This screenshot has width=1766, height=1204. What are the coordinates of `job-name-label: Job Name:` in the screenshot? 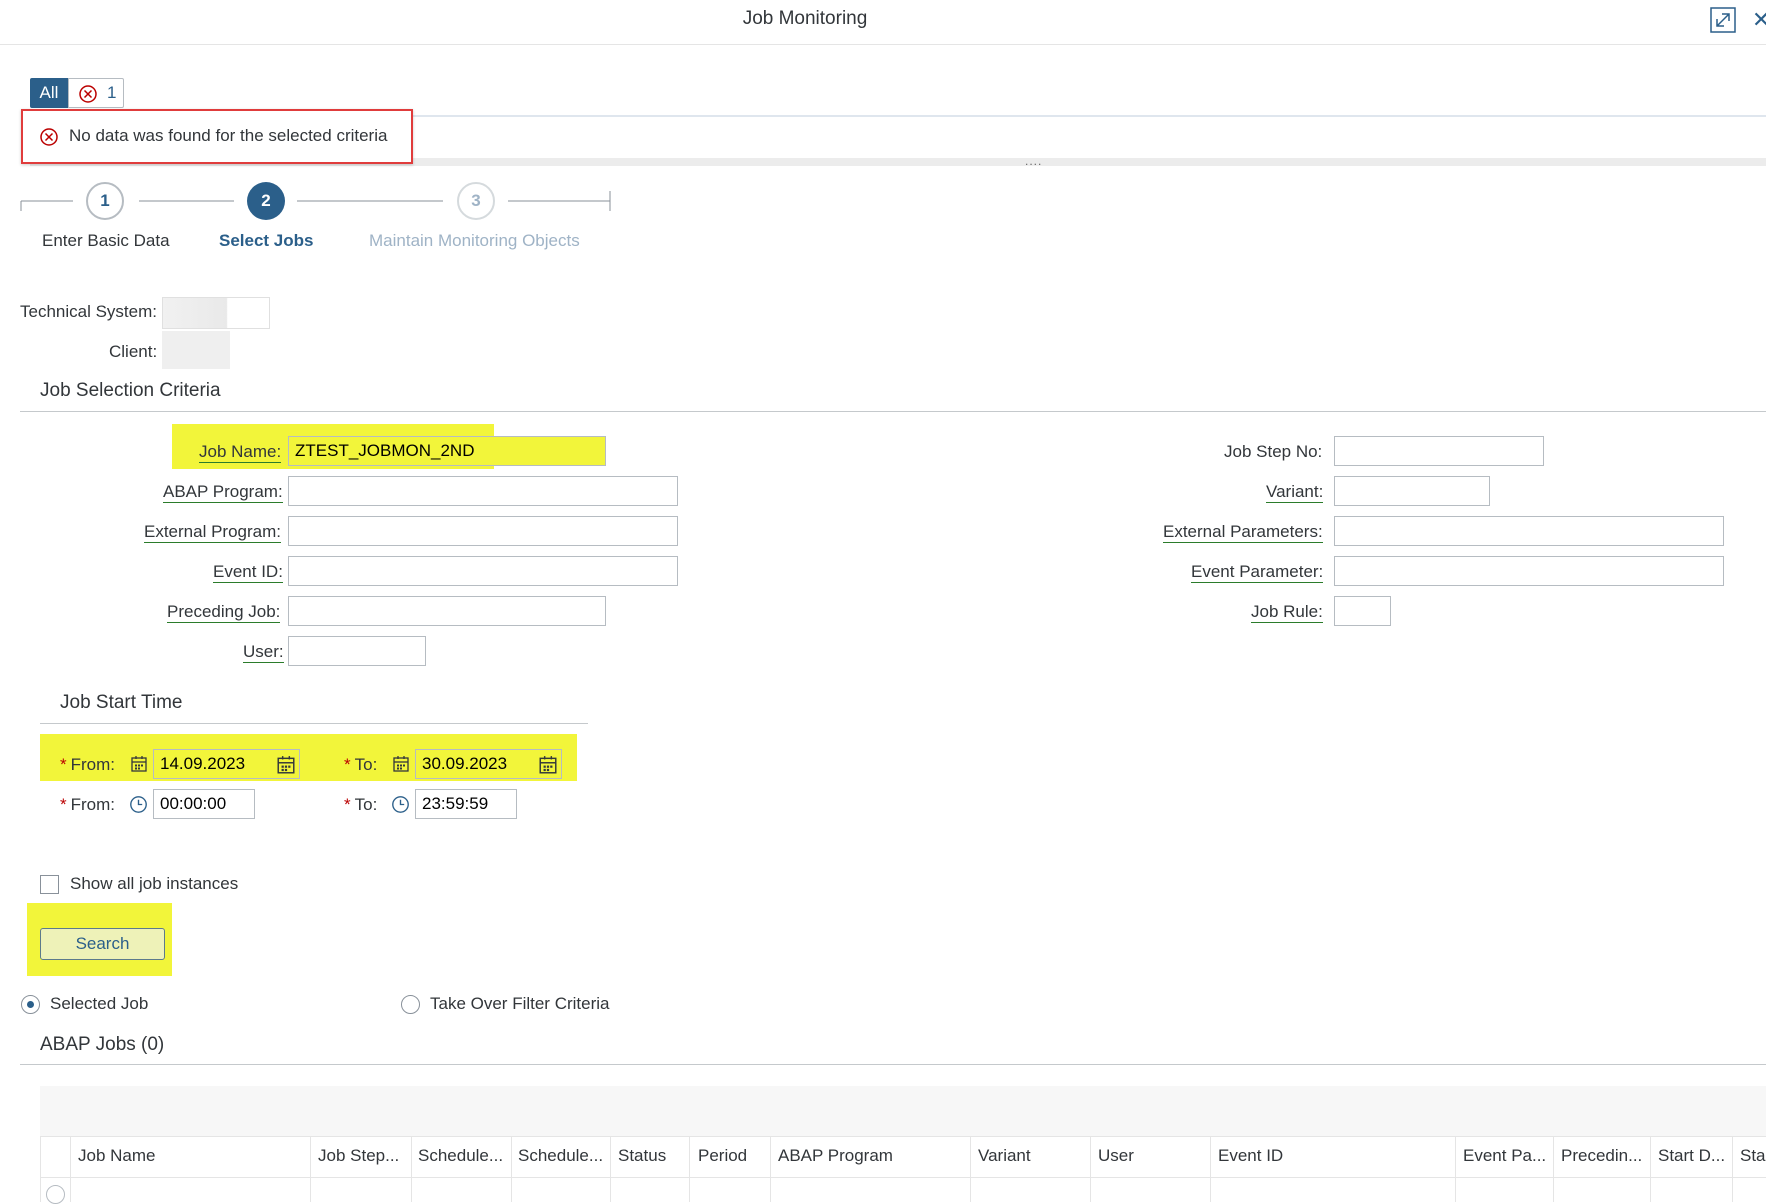 It's located at (240, 452).